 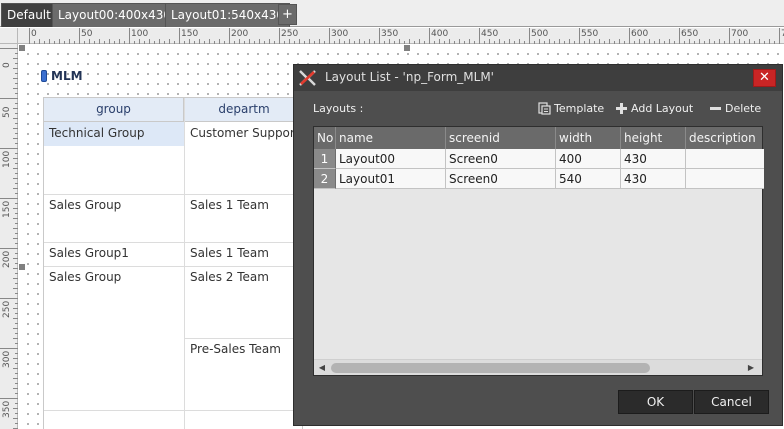 I want to click on canvas-anchor-middle-left, so click(x=22, y=267).